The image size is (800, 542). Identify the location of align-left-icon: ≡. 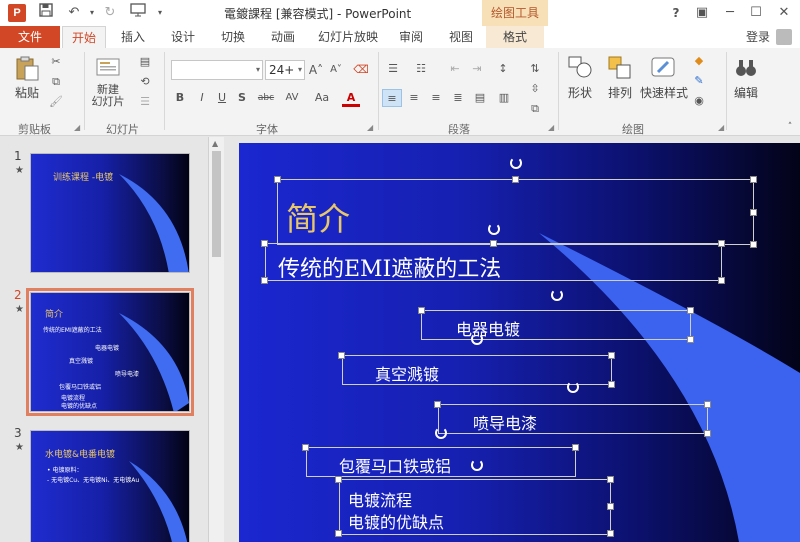
(392, 98).